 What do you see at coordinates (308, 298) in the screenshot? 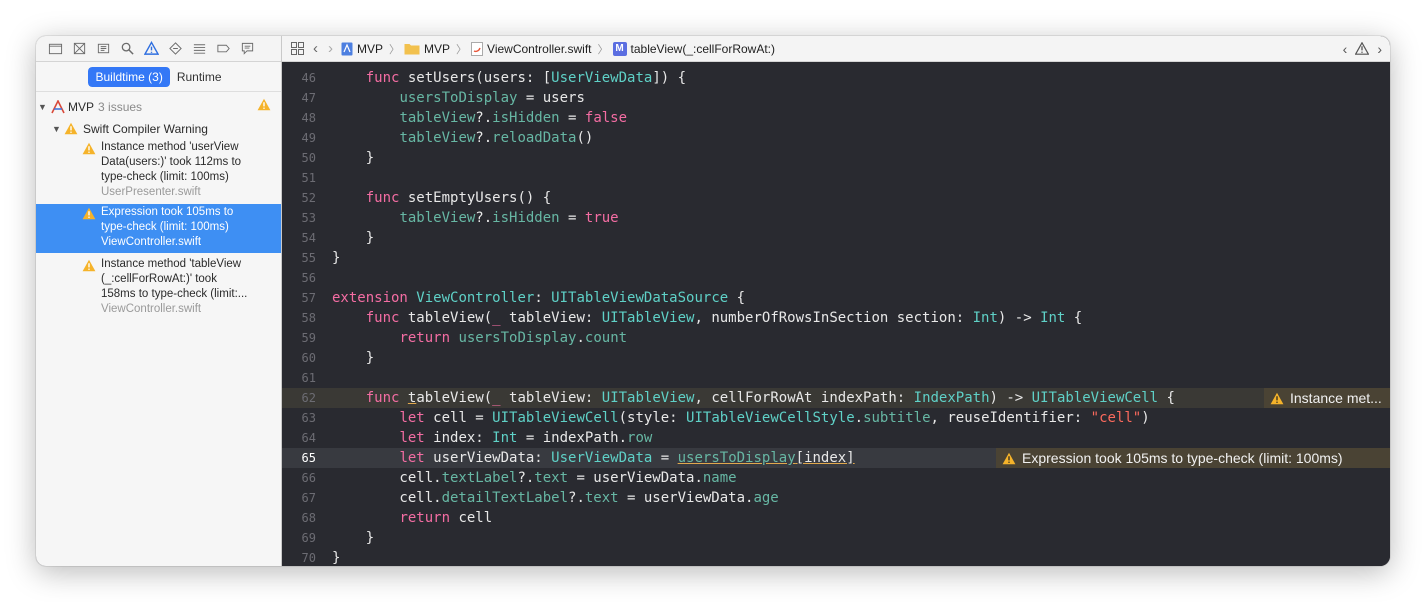
I see `line-number: 57` at bounding box center [308, 298].